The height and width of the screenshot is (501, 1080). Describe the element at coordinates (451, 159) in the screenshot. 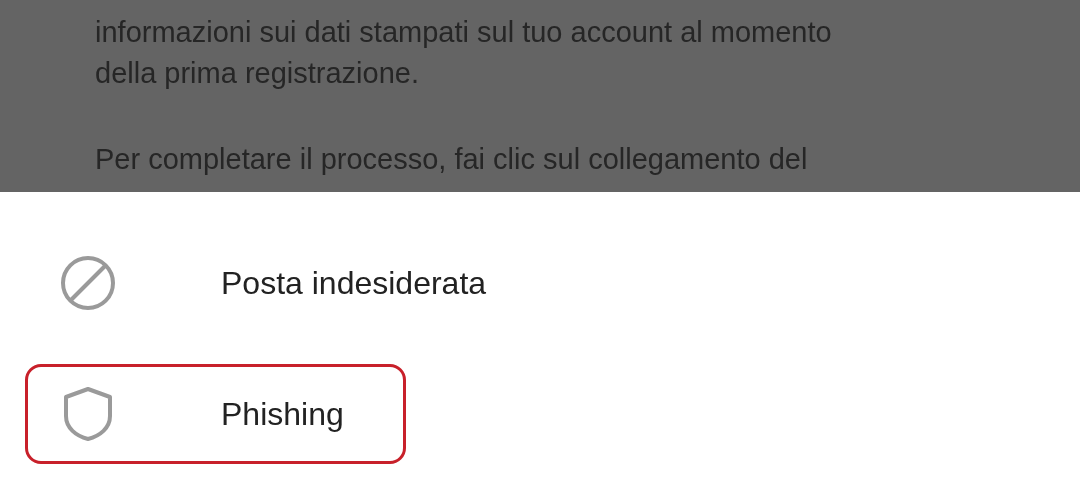

I see `body-text-line: Per completare il processo, fai clic sul collegamento del` at that location.